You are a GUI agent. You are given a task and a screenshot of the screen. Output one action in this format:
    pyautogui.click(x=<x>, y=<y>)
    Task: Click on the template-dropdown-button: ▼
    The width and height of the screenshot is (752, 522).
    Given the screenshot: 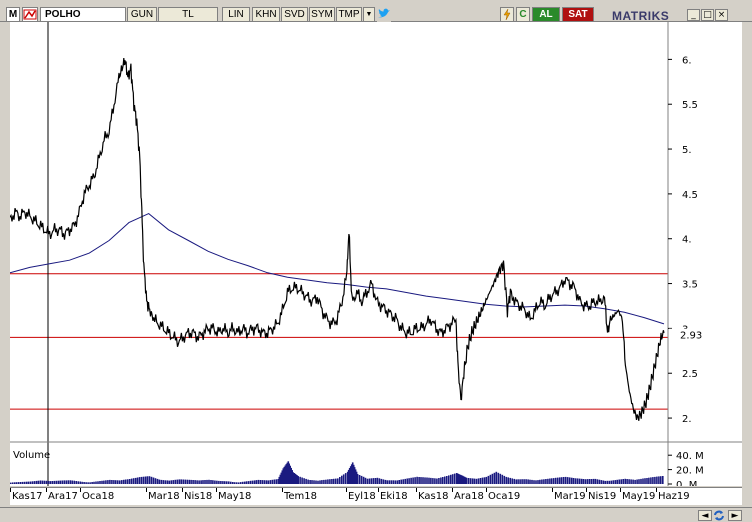 What is the action you would take?
    pyautogui.click(x=369, y=14)
    